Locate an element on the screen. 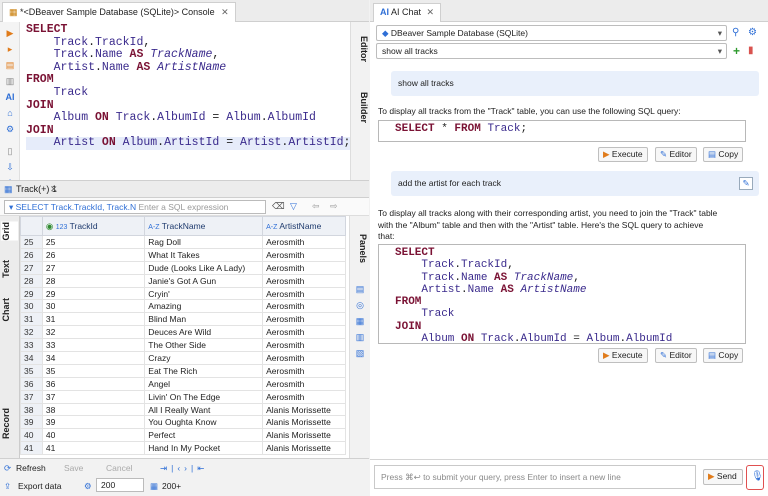  column-header-artistname: A-Z ArtistName is located at coordinates (304, 226).